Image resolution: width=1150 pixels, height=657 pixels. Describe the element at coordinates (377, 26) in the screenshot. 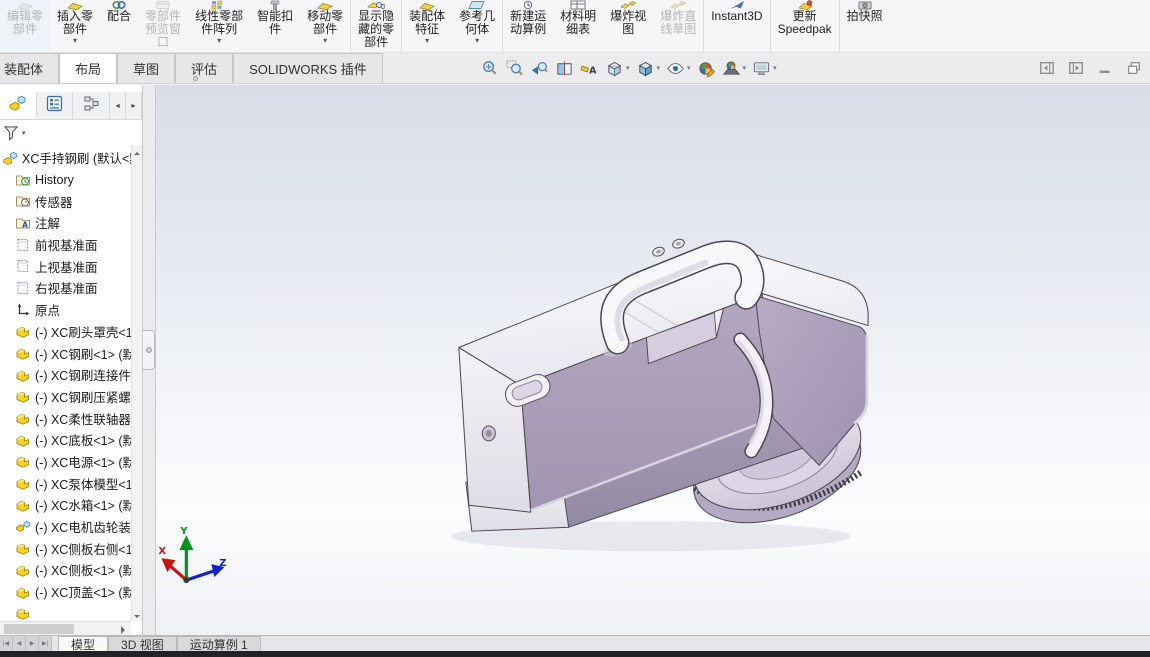

I see `show-hidden-components-button: 显示隐 藏的零 部件 ▾` at that location.